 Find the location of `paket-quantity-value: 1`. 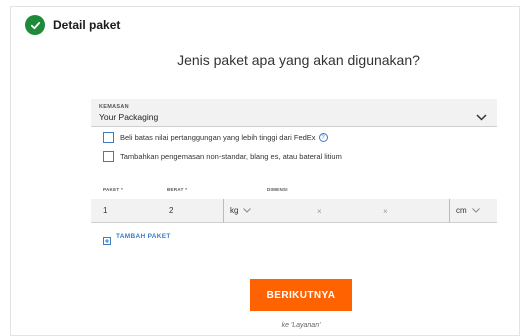

paket-quantity-value: 1 is located at coordinates (105, 210).